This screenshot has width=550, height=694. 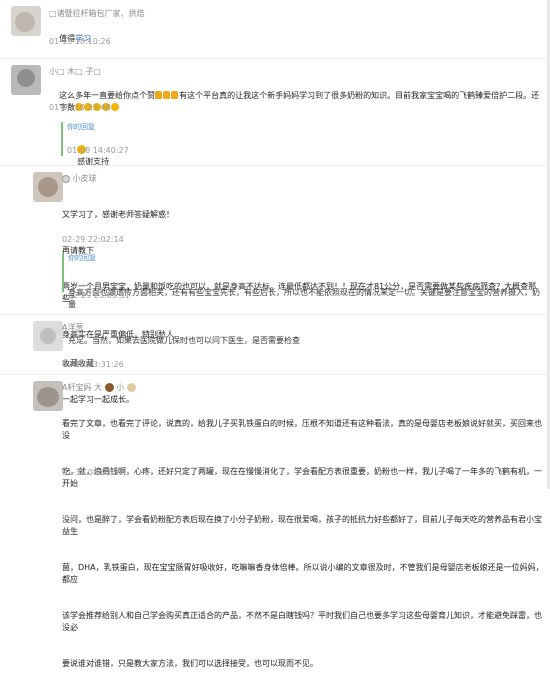 I want to click on search-icon, so click(x=66, y=179).